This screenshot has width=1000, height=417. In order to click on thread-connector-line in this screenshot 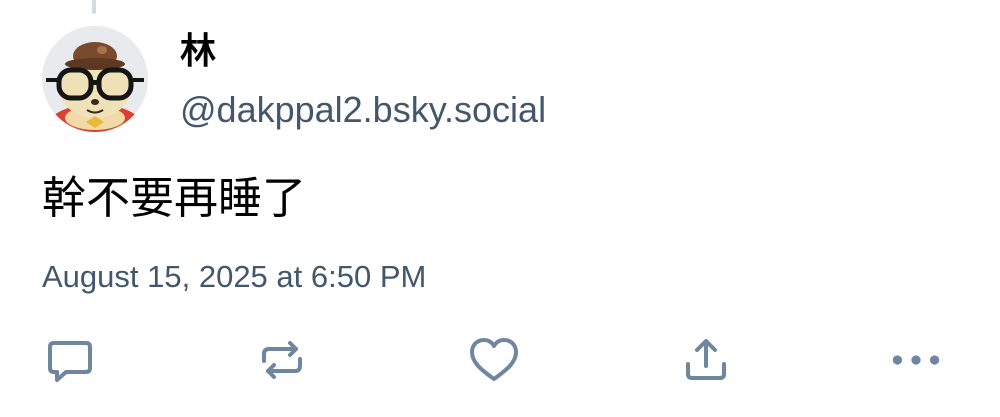, I will do `click(94, 7)`.